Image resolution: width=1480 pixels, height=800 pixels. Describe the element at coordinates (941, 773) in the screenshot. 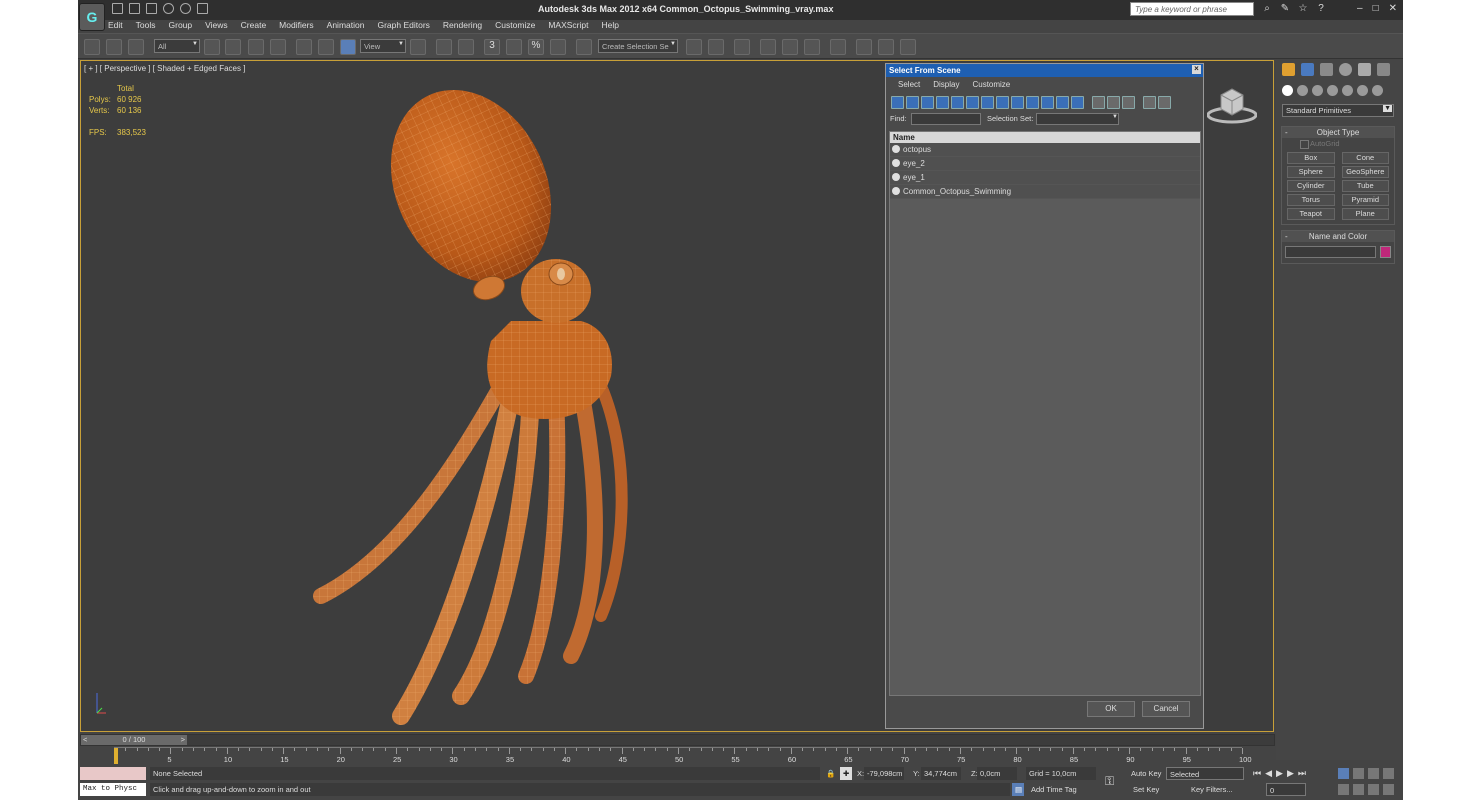

I see `y-coord-field: 34,774cm` at that location.